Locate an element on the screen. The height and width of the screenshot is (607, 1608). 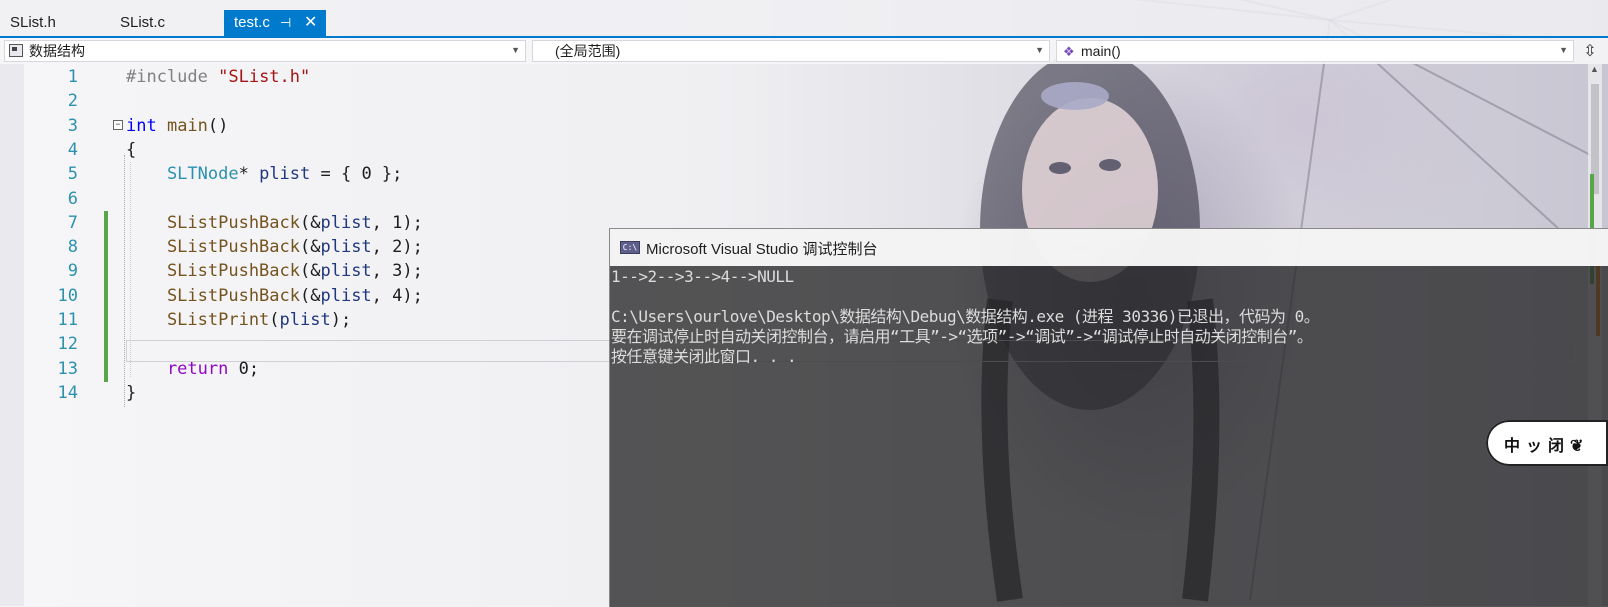
code-token: int is located at coordinates (146, 126).